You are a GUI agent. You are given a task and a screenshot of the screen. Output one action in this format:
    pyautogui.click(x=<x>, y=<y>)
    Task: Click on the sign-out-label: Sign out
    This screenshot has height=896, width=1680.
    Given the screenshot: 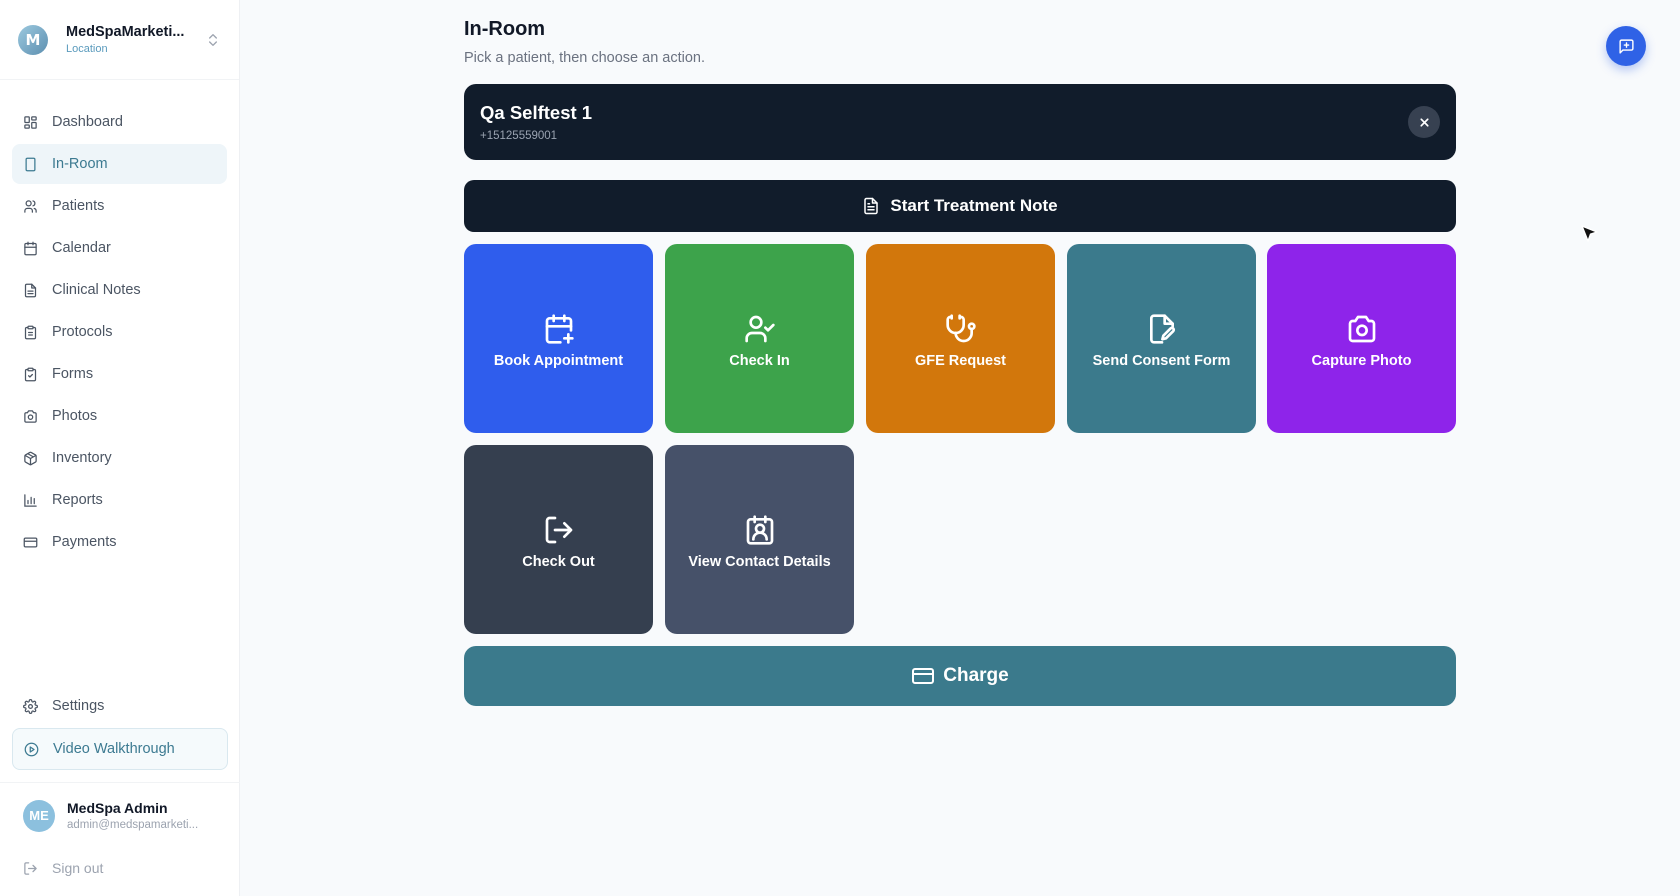 What is the action you would take?
    pyautogui.click(x=78, y=868)
    